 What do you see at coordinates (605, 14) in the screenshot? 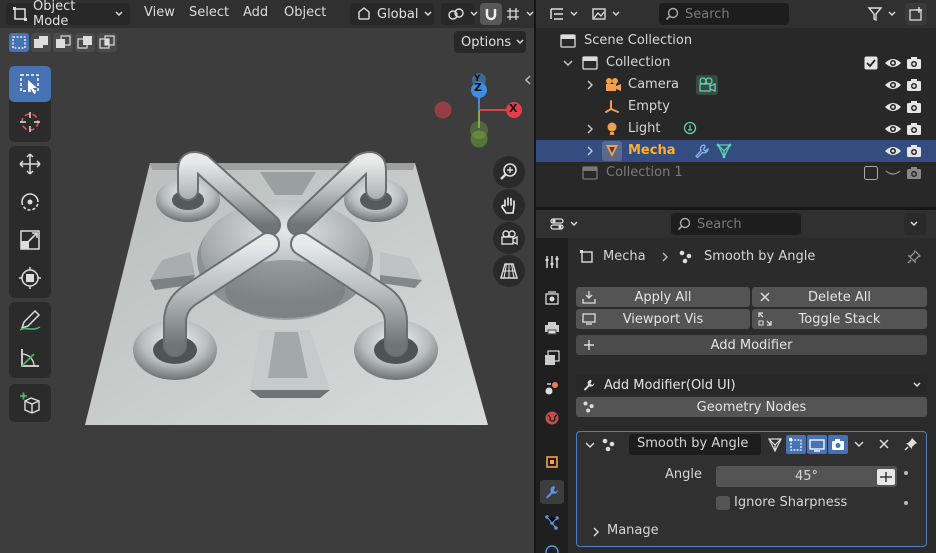
I see `view-filter-dropdown` at bounding box center [605, 14].